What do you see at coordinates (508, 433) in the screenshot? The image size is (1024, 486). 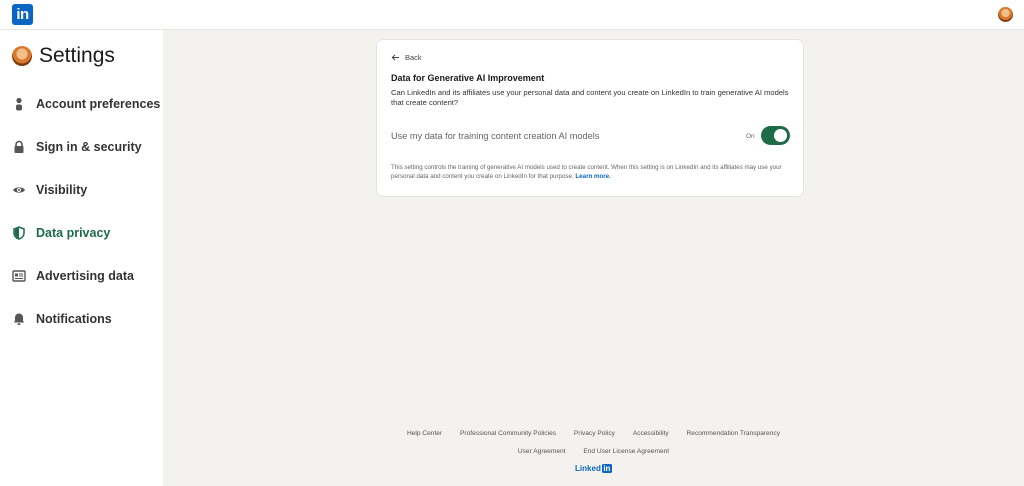 I see `footer-link-community-policies: Professional Community Policies` at bounding box center [508, 433].